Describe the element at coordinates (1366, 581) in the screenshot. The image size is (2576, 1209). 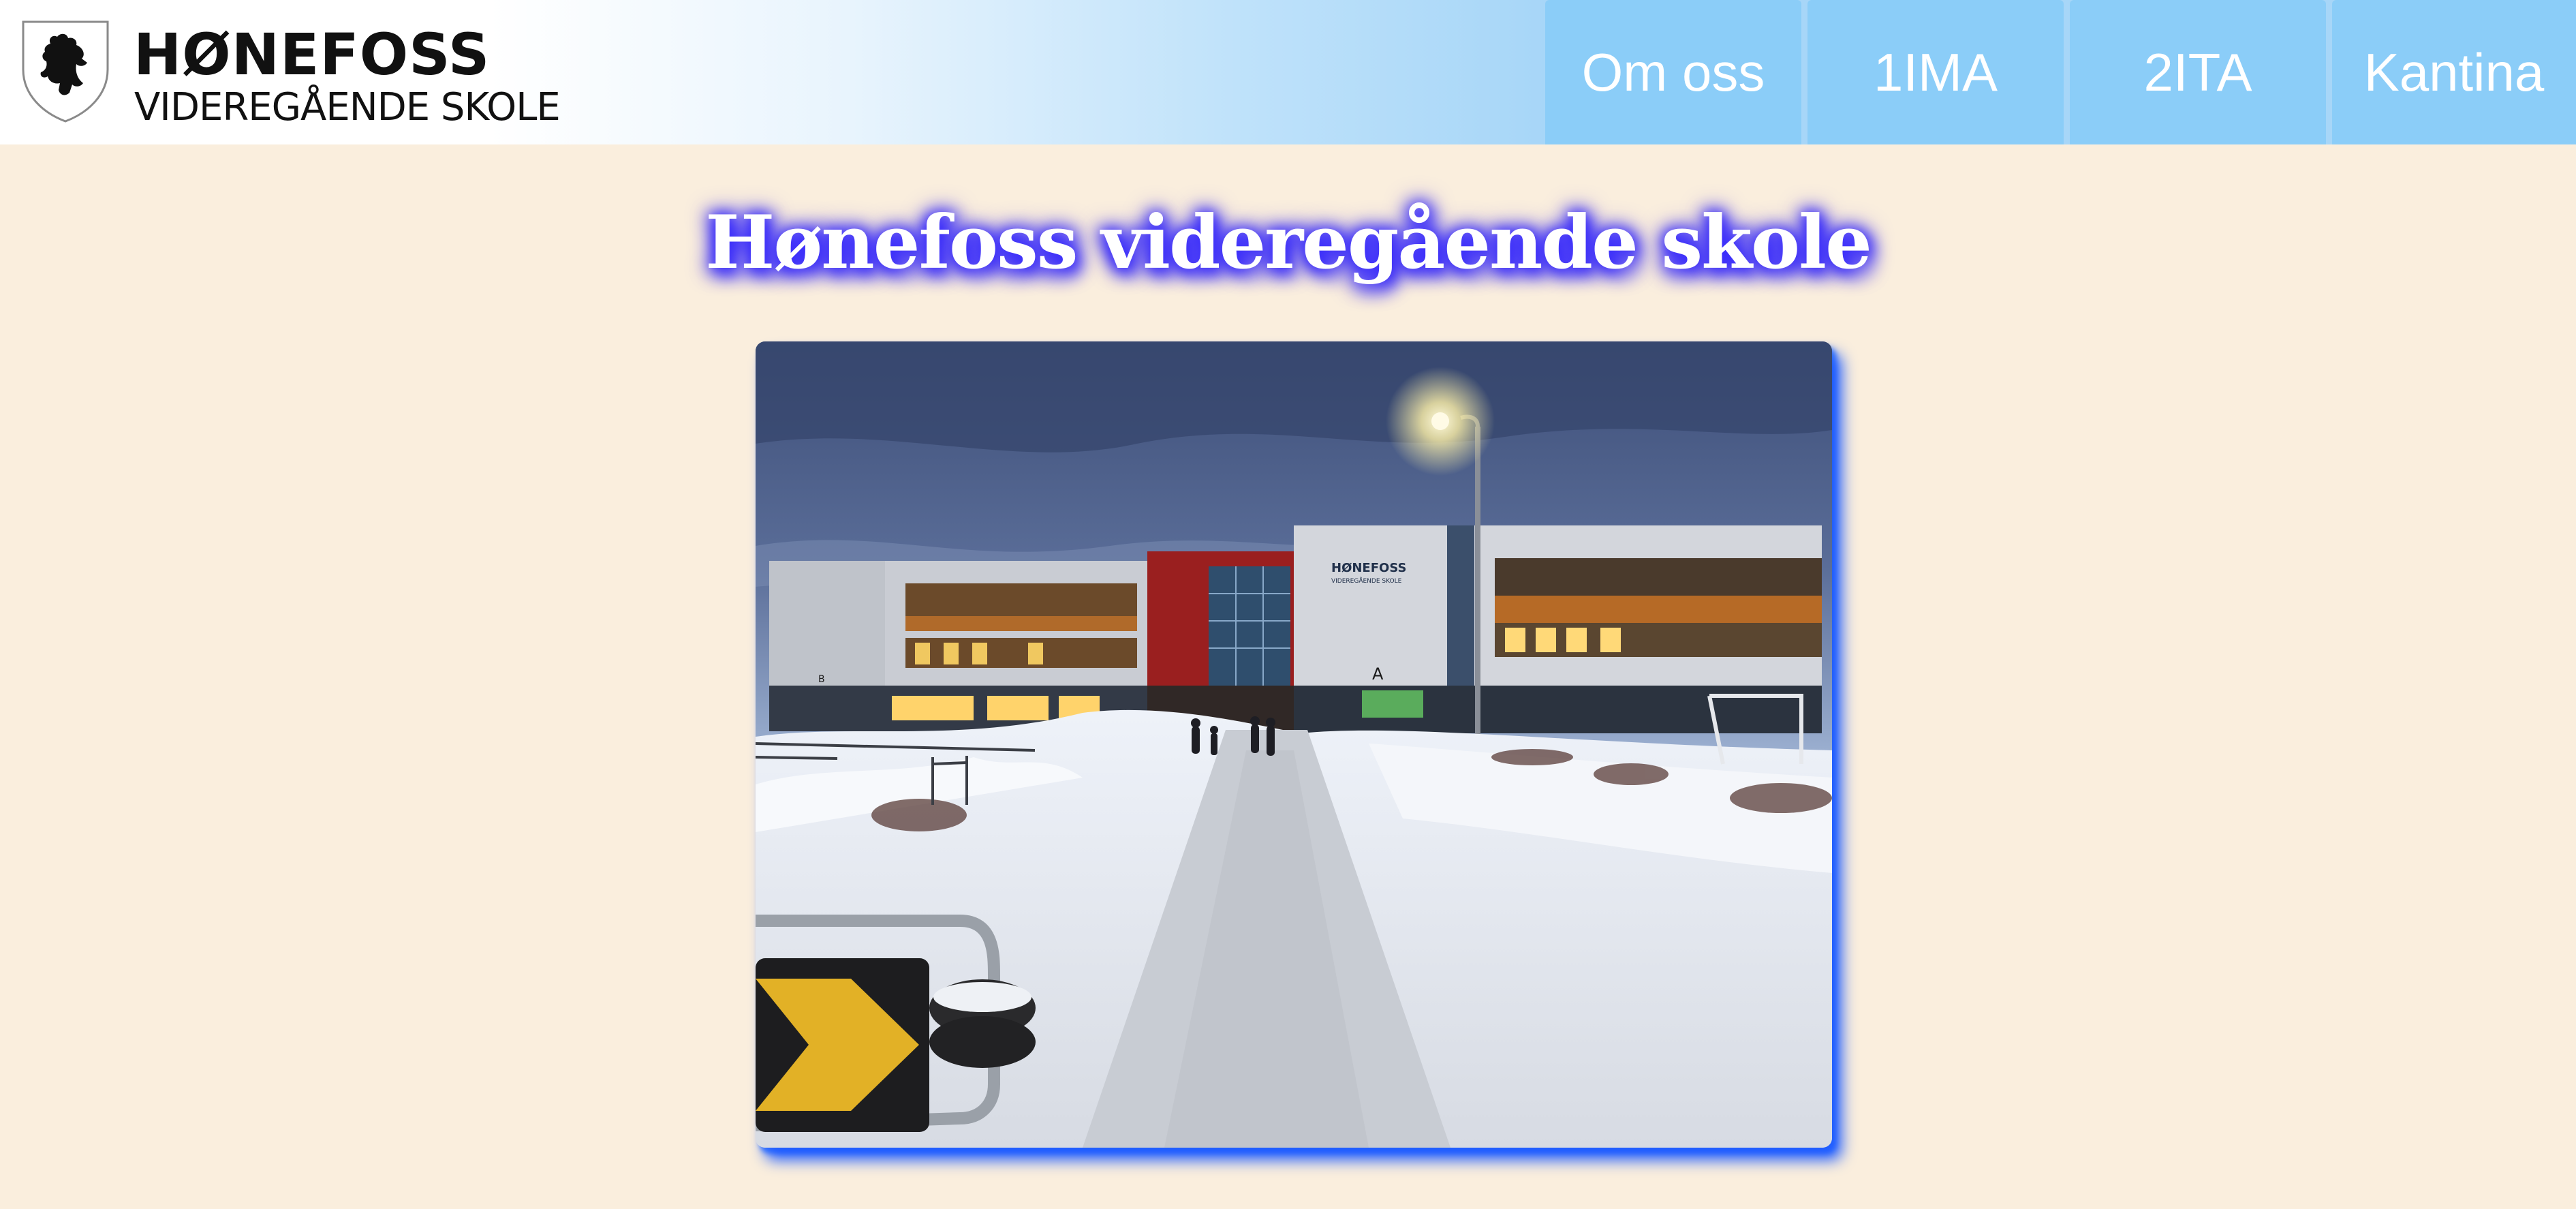
I see `building-sign-subtitle: VIDEREGÅENDE SKOLE` at that location.